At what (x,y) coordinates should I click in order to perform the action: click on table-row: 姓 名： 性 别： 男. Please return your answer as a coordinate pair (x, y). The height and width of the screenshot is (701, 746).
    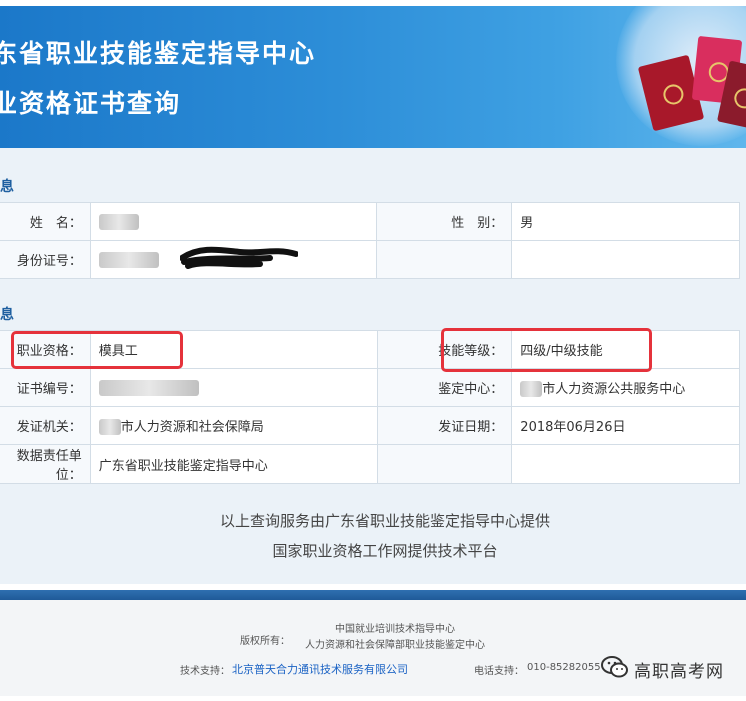
    Looking at the image, I should click on (370, 221).